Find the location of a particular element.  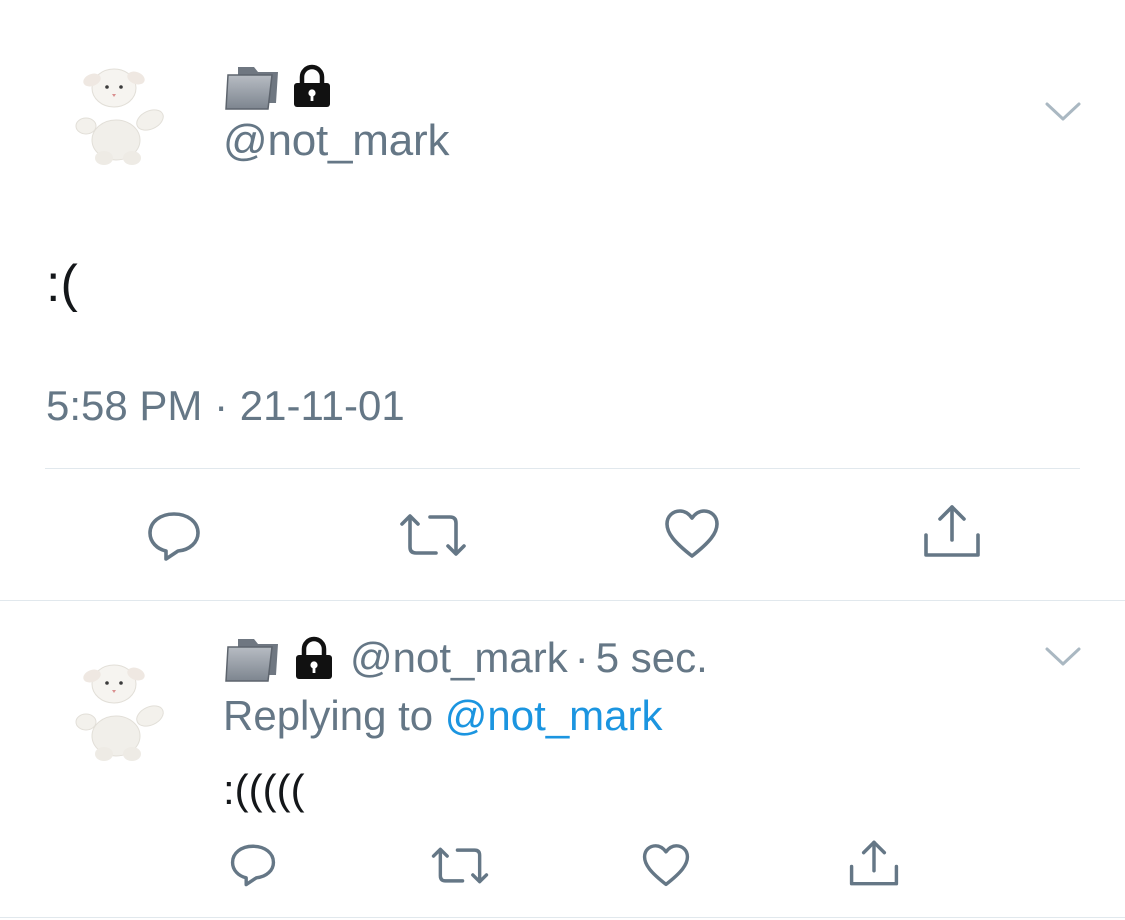

author-name is located at coordinates (279, 86).